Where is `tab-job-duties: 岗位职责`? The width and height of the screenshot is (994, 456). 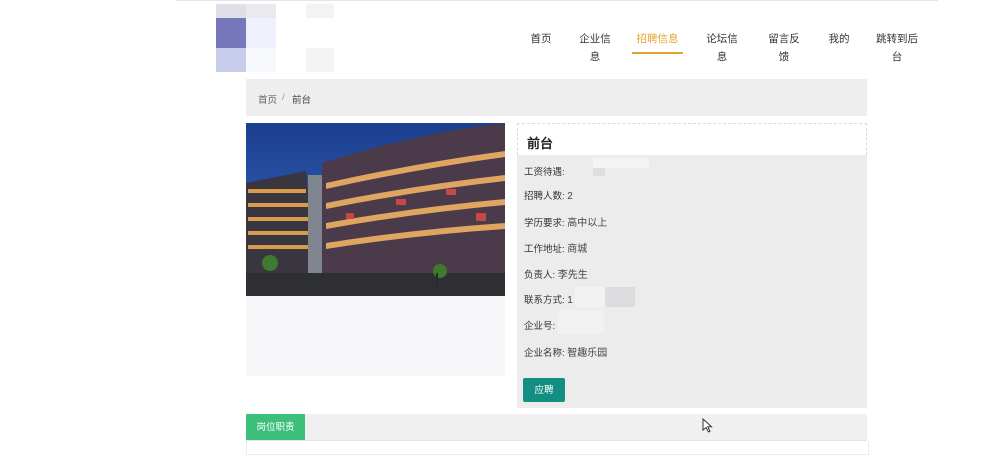
tab-job-duties: 岗位职责 is located at coordinates (275, 427).